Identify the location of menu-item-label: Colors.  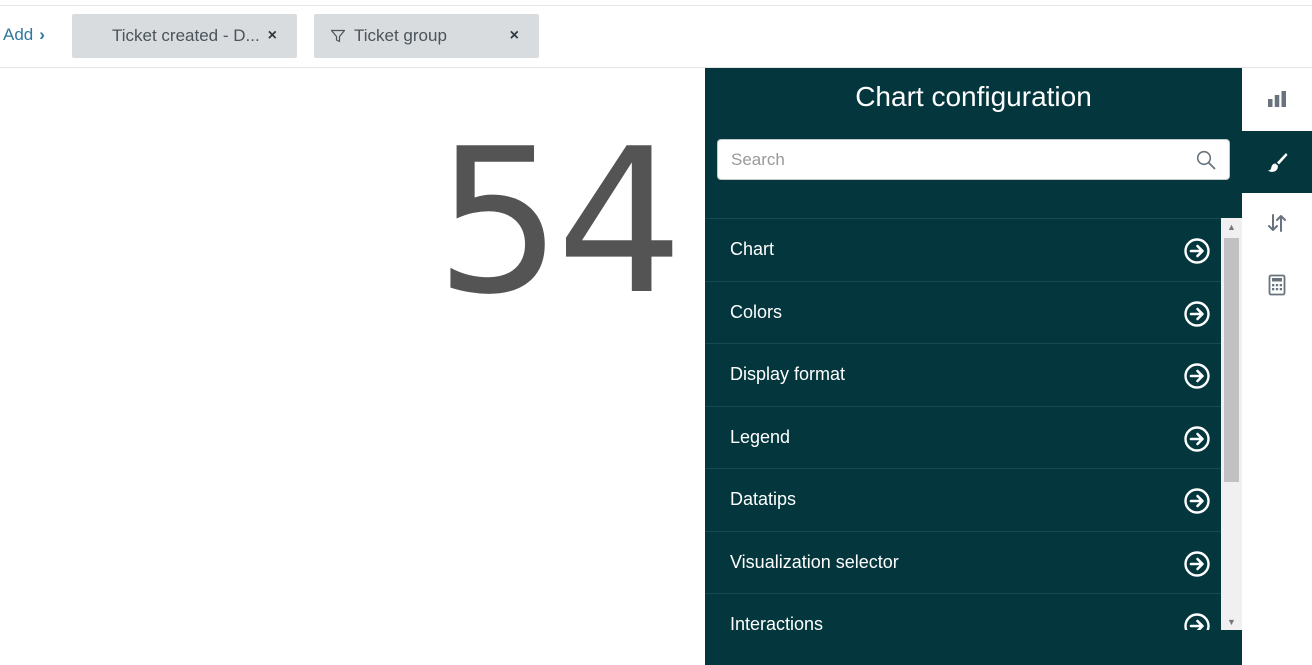
(756, 311).